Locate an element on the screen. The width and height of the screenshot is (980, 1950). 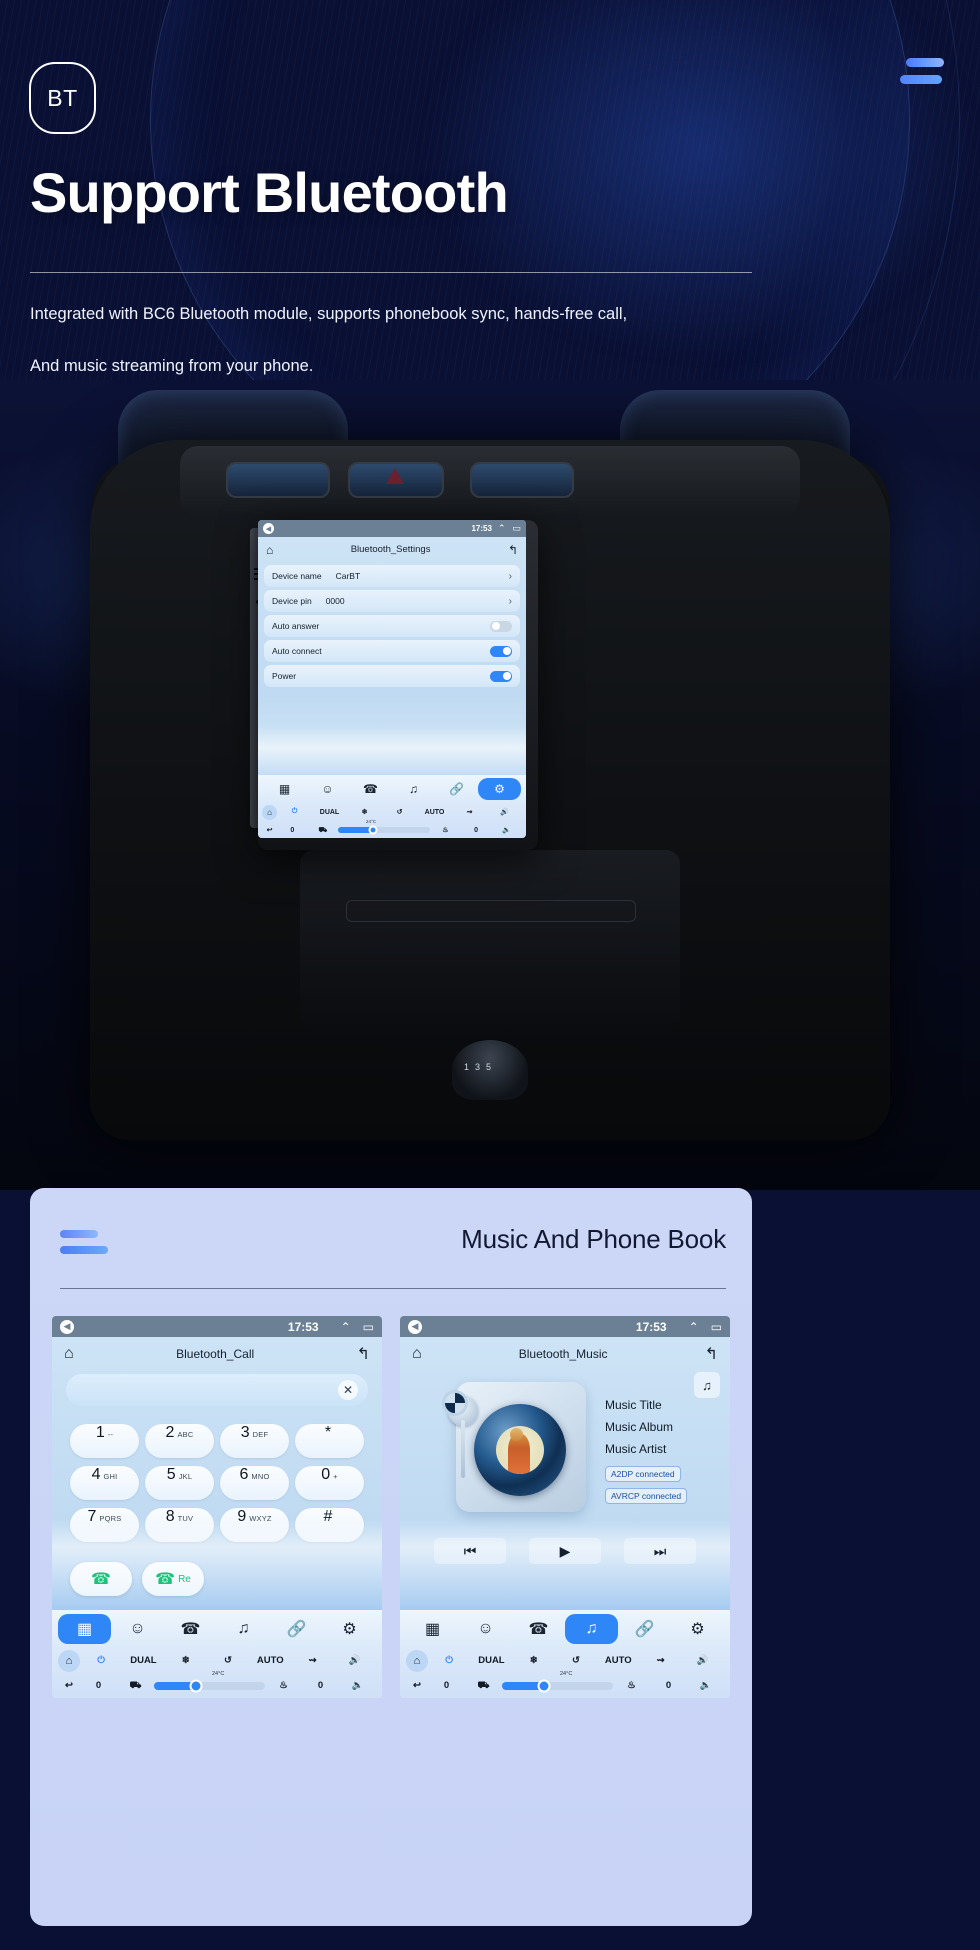
key-4: 4 GHI is located at coordinates (104, 1483).